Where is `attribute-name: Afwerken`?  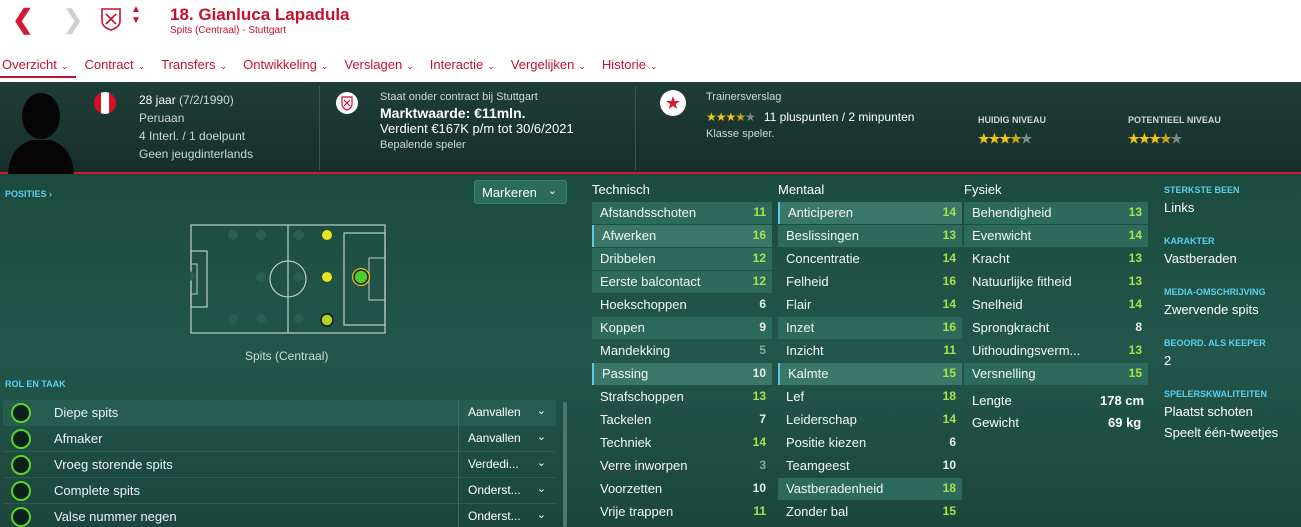 attribute-name: Afwerken is located at coordinates (629, 235).